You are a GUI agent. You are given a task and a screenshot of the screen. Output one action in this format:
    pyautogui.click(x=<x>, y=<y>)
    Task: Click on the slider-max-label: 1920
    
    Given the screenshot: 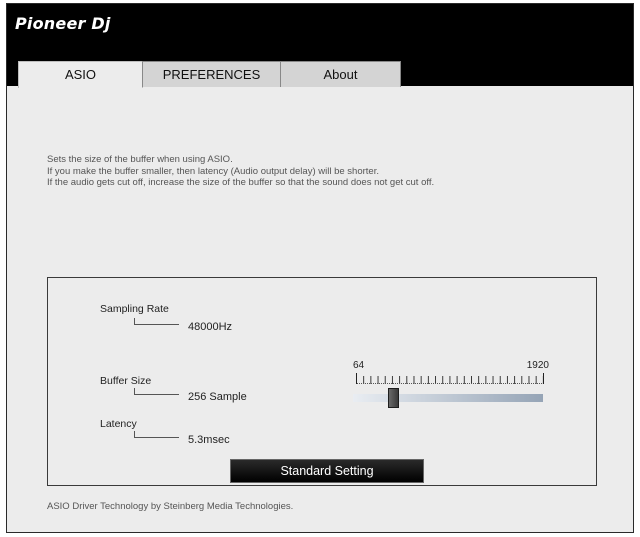 What is the action you would take?
    pyautogui.click(x=537, y=365)
    